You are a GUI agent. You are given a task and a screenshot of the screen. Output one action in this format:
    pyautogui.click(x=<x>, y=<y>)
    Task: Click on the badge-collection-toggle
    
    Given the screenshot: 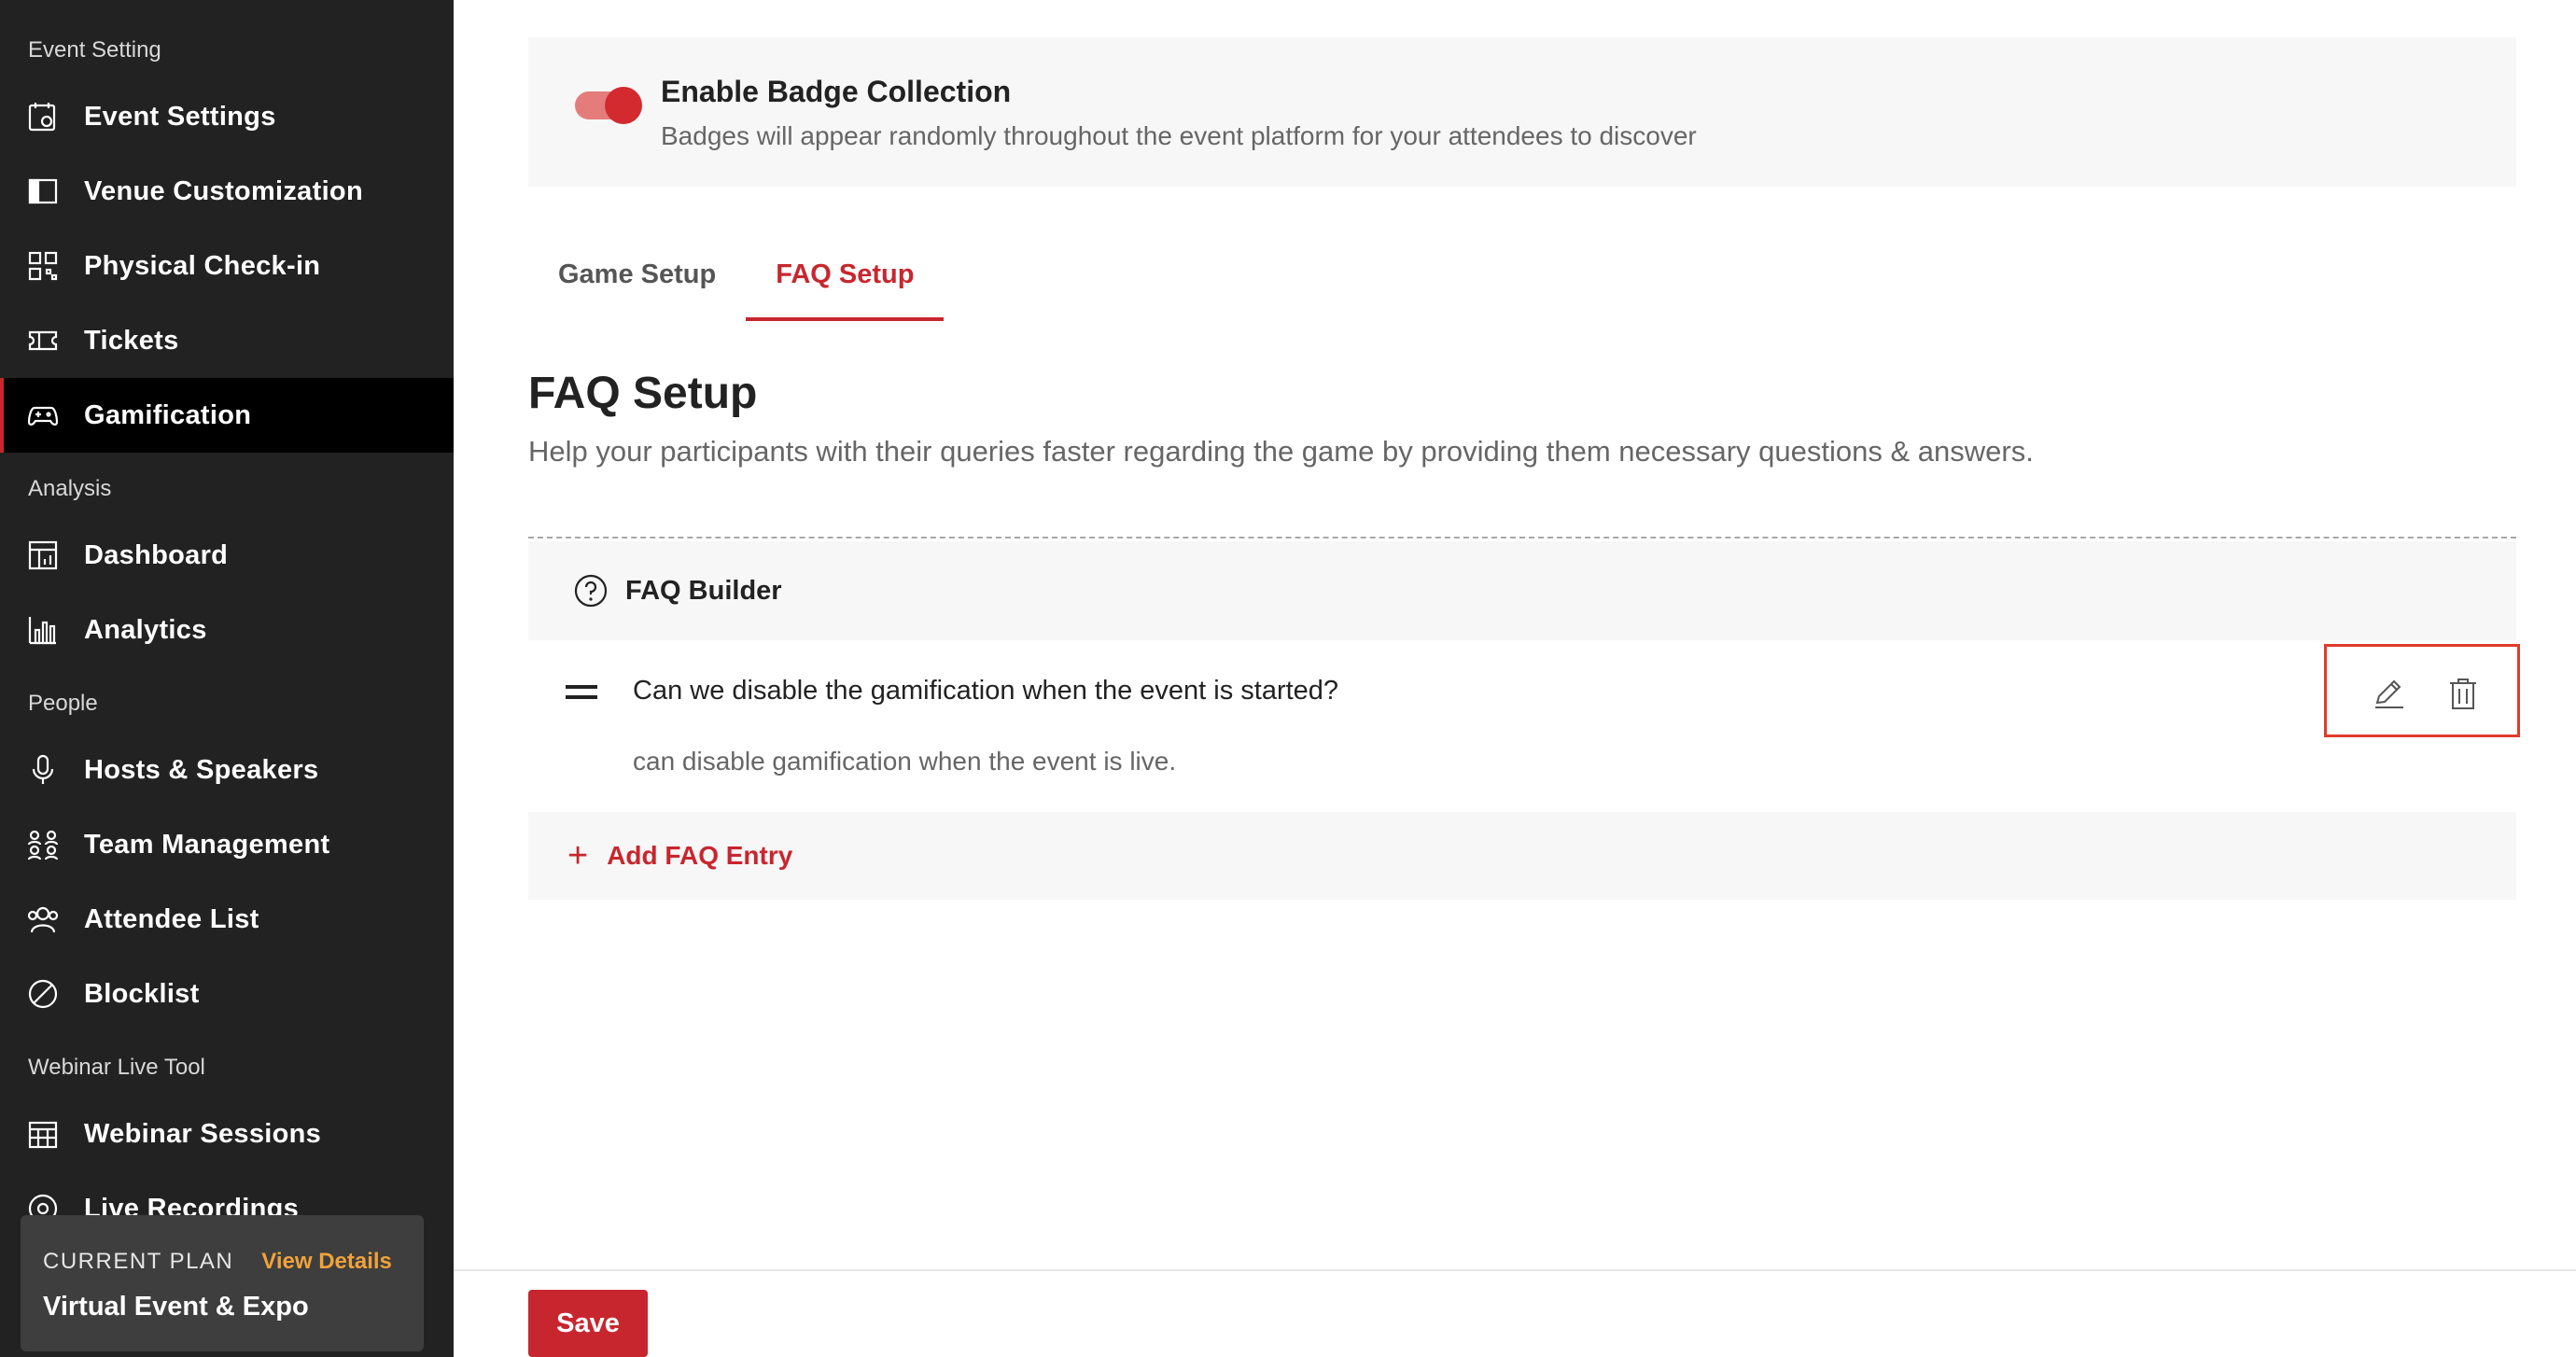 What is the action you would take?
    pyautogui.click(x=608, y=106)
    